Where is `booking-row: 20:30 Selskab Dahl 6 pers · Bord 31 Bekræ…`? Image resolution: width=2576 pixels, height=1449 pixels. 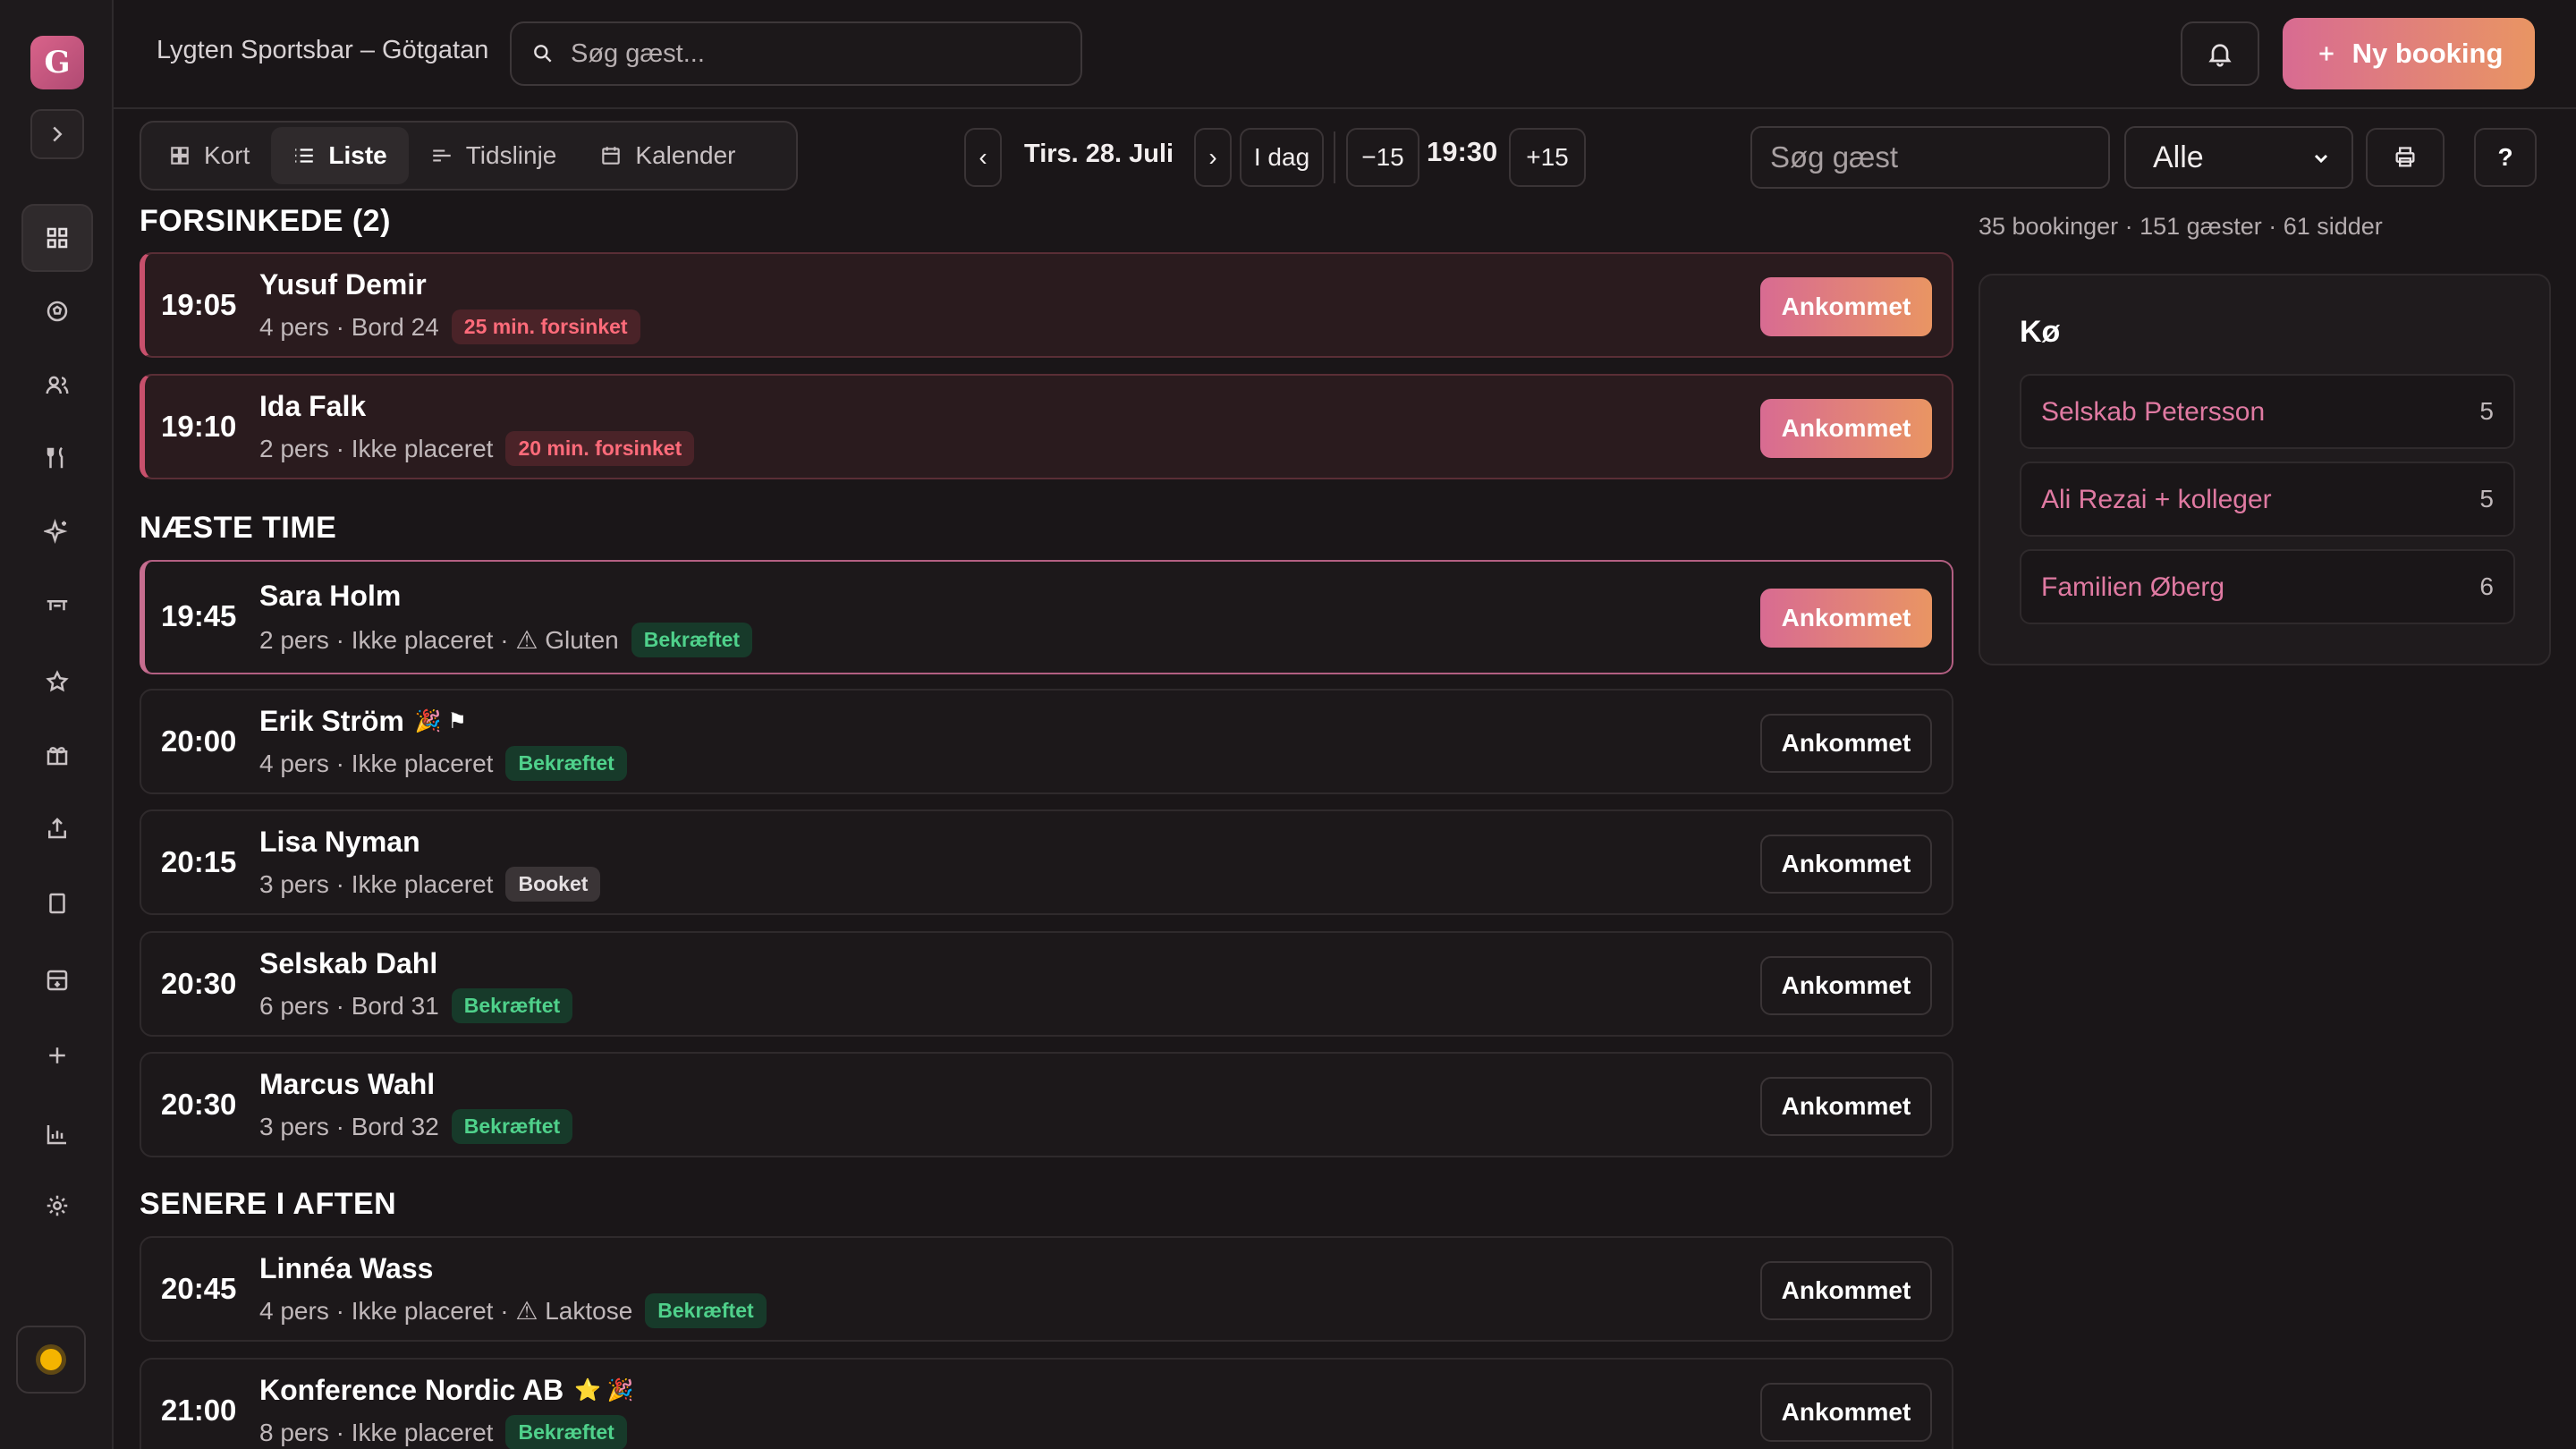 booking-row: 20:30 Selskab Dahl 6 pers · Bord 31 Bekræ… is located at coordinates (1046, 984).